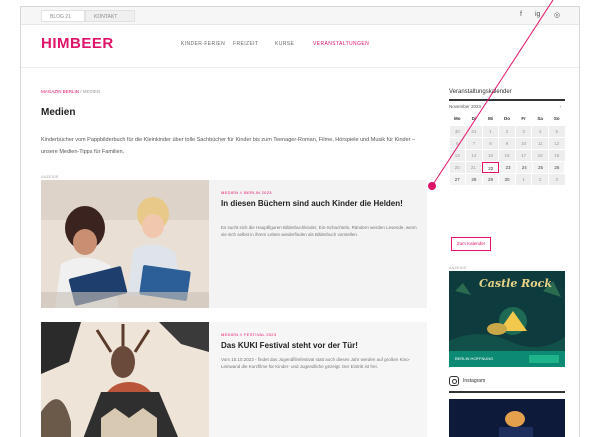  Describe the element at coordinates (544, 359) in the screenshot. I see `ad-cta-button` at that location.